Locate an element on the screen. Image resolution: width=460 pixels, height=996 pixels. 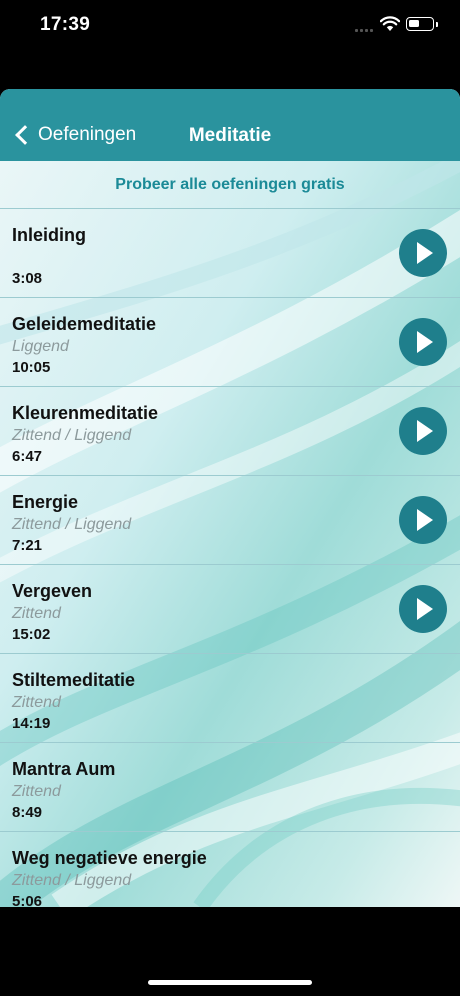
page-title: Meditatie is located at coordinates (230, 135).